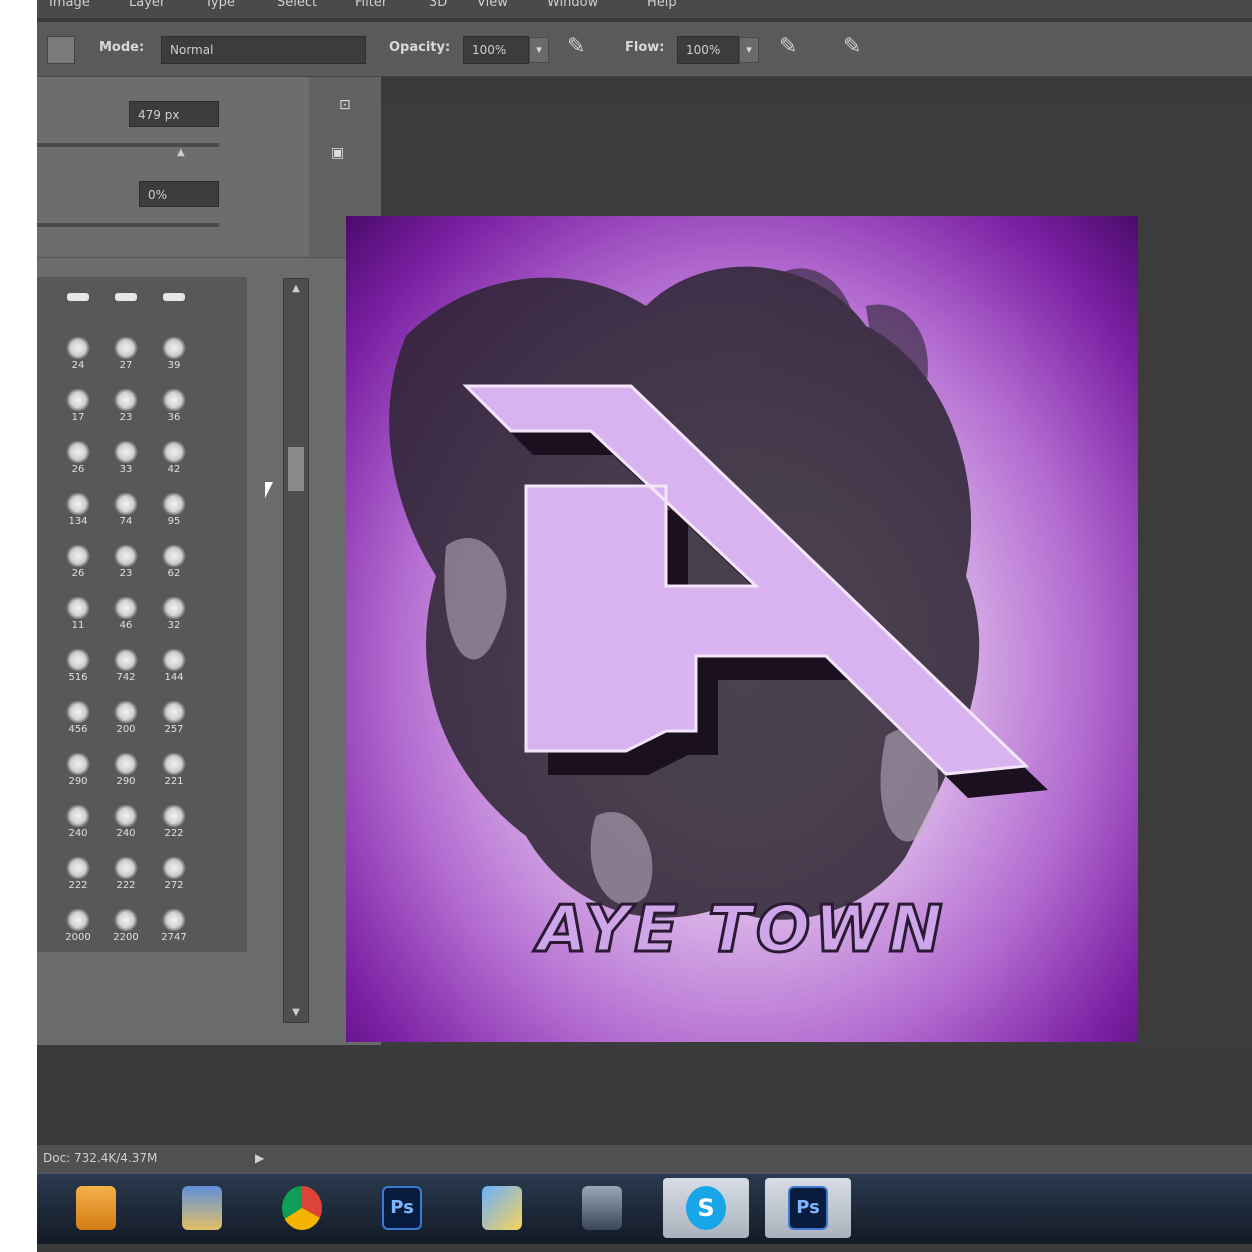 This screenshot has height=1252, width=1252. What do you see at coordinates (78, 671) in the screenshot?
I see `brush-preset-item: 516` at bounding box center [78, 671].